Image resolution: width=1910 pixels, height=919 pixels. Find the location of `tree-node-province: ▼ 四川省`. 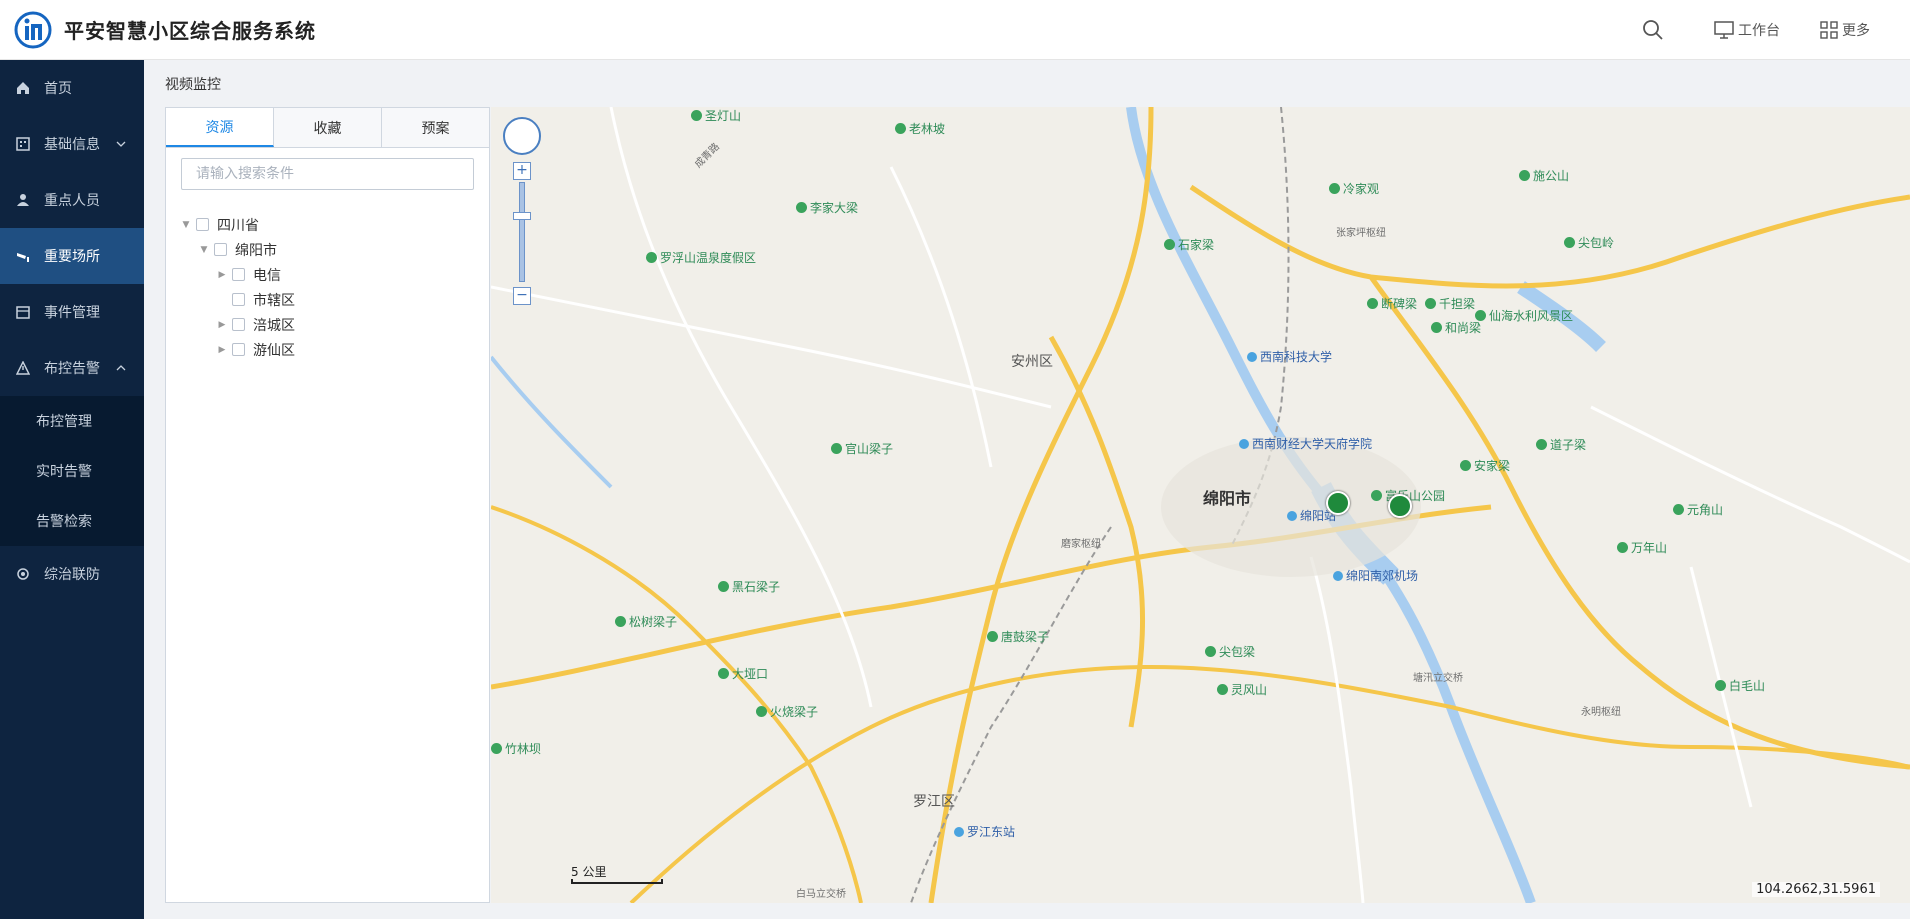

tree-node-province: ▼ 四川省 is located at coordinates (327, 224).